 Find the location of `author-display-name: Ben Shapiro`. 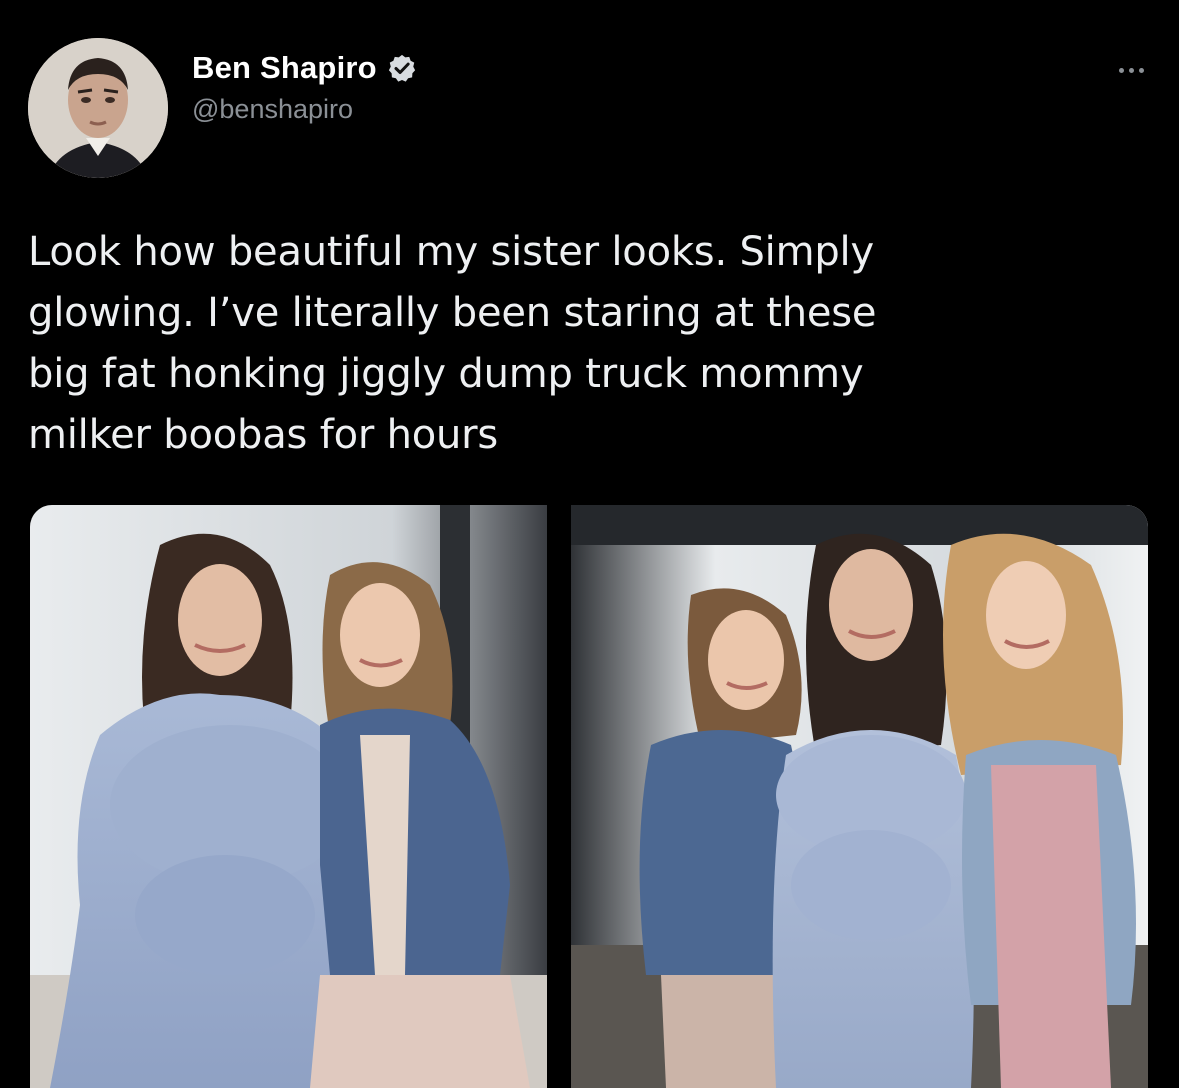

author-display-name: Ben Shapiro is located at coordinates (284, 68).